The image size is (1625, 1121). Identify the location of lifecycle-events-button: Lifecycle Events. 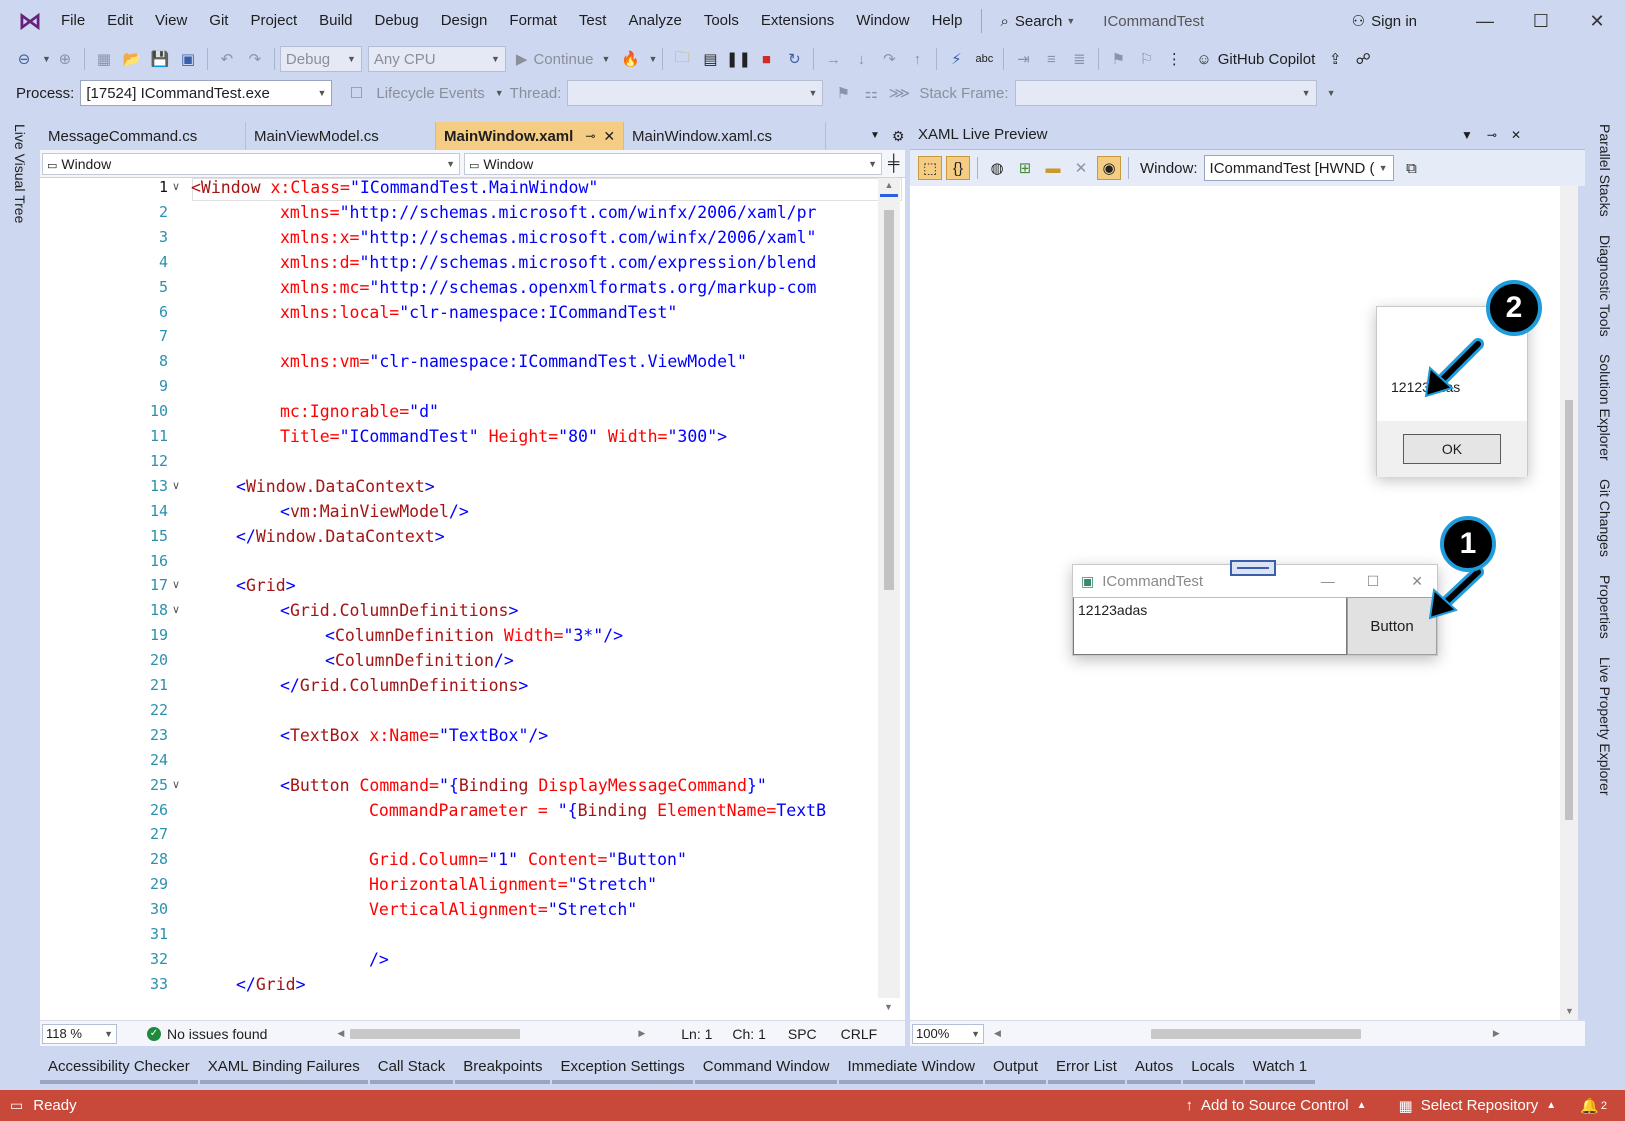
(430, 93).